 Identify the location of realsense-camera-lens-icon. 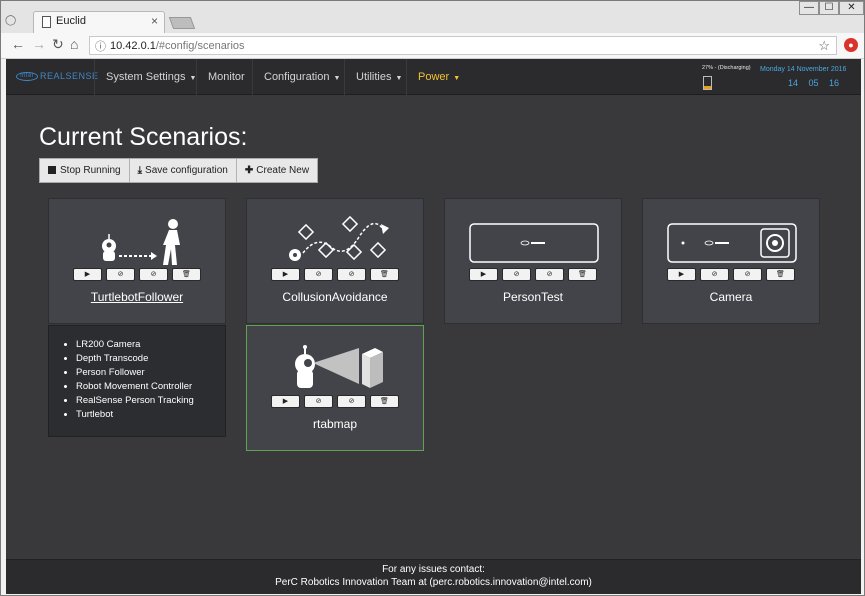
(732, 243).